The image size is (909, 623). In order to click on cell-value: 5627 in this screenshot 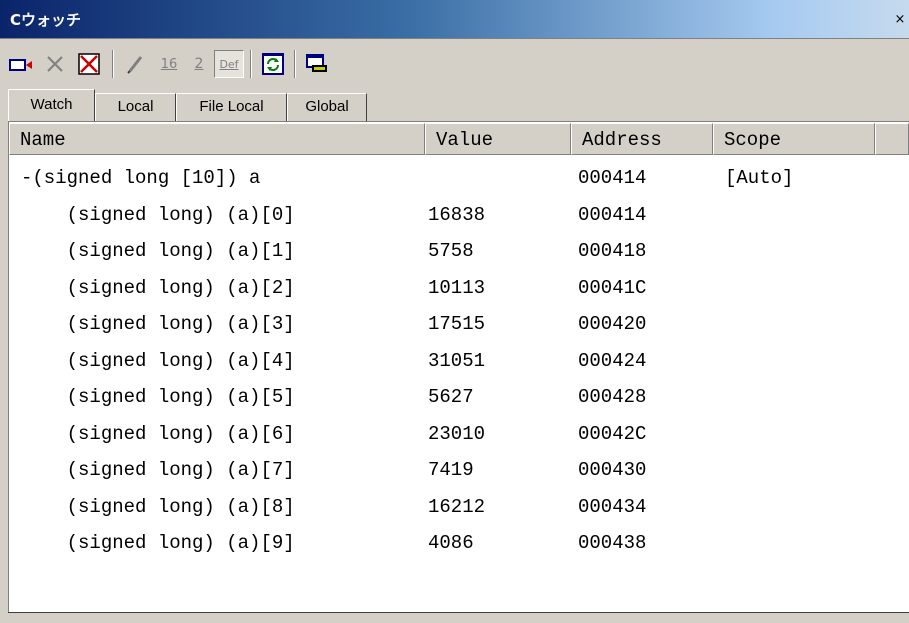, I will do `click(451, 397)`.